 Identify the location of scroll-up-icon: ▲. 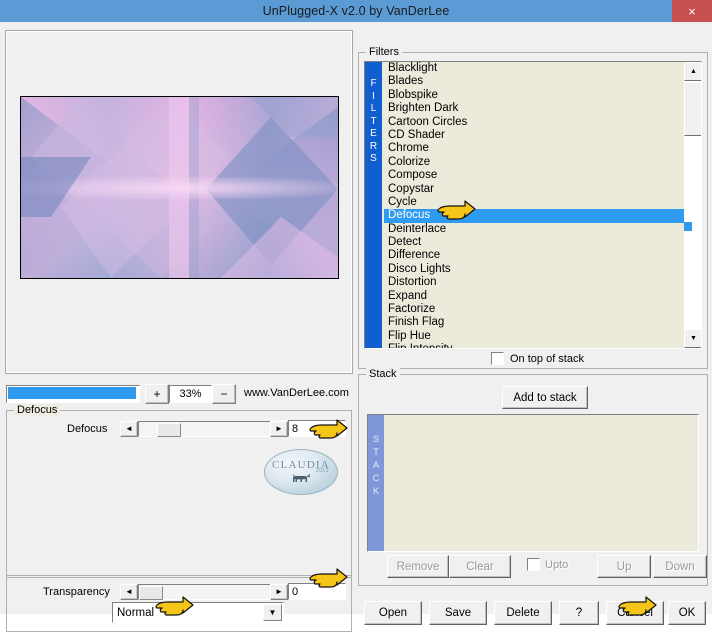
(692, 71).